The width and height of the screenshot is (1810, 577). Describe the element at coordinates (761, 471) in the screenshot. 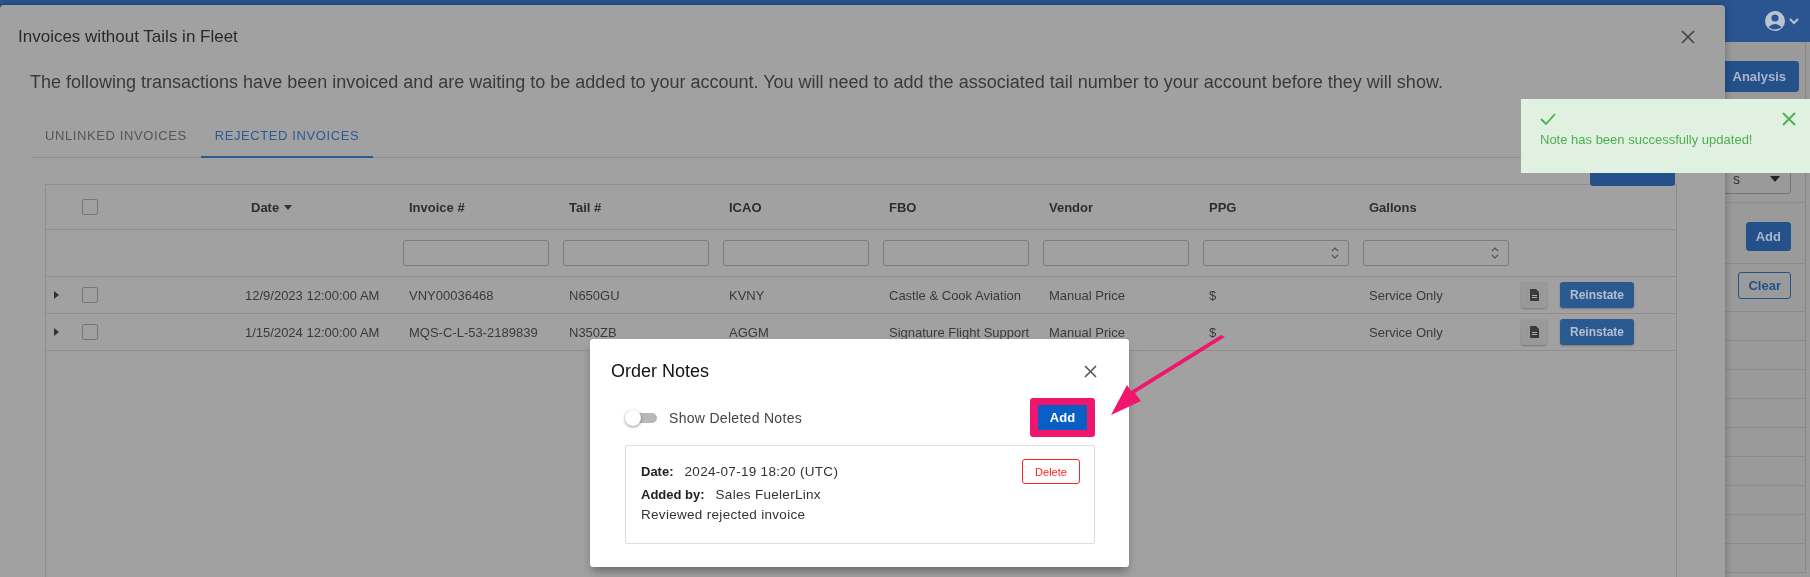

I see `note-date: 2024-07-19 18:20 (UTC)` at that location.